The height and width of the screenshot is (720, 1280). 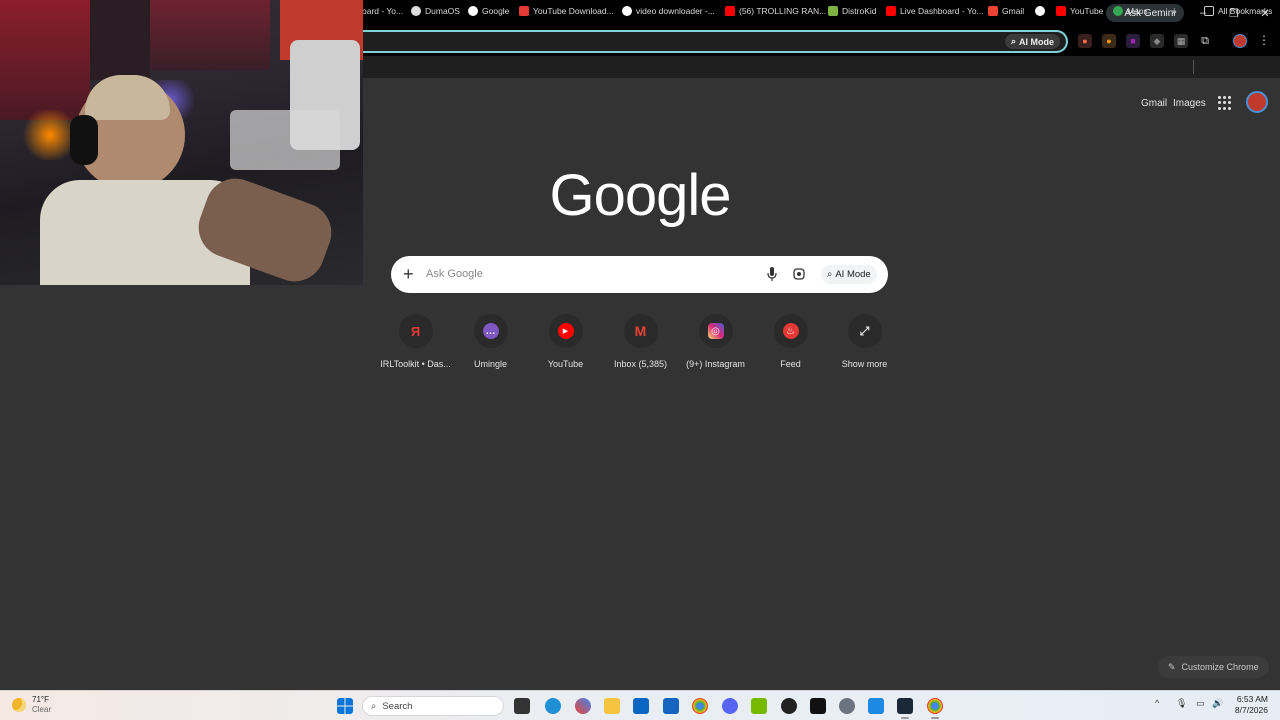 What do you see at coordinates (1181, 41) in the screenshot?
I see `extension-grid-icon: ▦` at bounding box center [1181, 41].